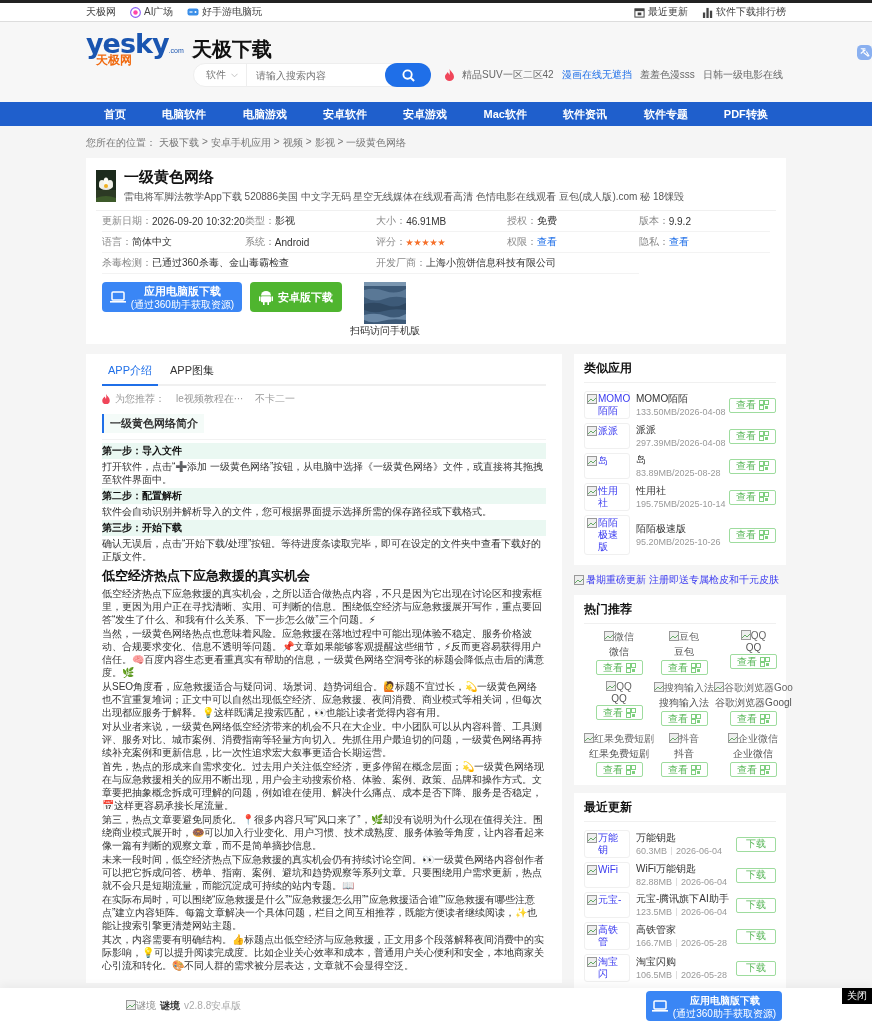 The height and width of the screenshot is (1024, 872). Describe the element at coordinates (141, 1006) in the screenshot. I see `broken-image-text: 谜境` at that location.